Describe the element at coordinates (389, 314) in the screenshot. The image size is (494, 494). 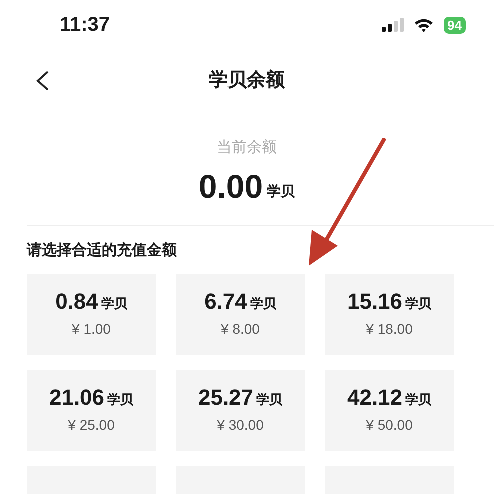
I see `recharge-option: 15.16 学贝 ¥ 18.00` at that location.